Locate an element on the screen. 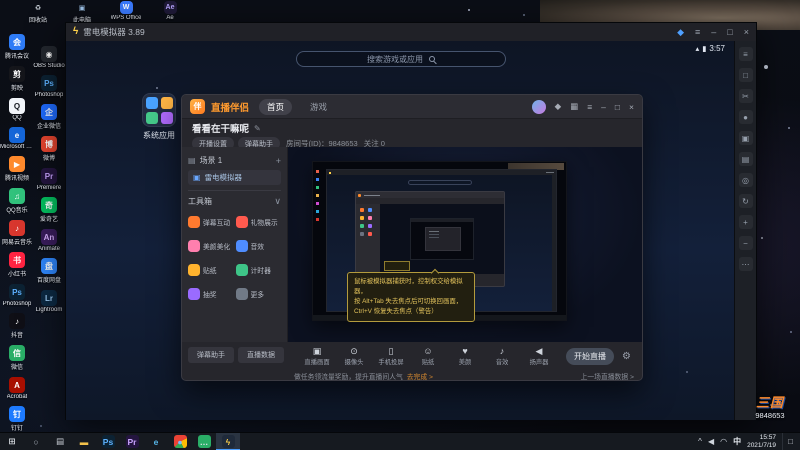 The image size is (800, 450). desktop-icon: ♪ 网易云音乐 is located at coordinates (17, 233).